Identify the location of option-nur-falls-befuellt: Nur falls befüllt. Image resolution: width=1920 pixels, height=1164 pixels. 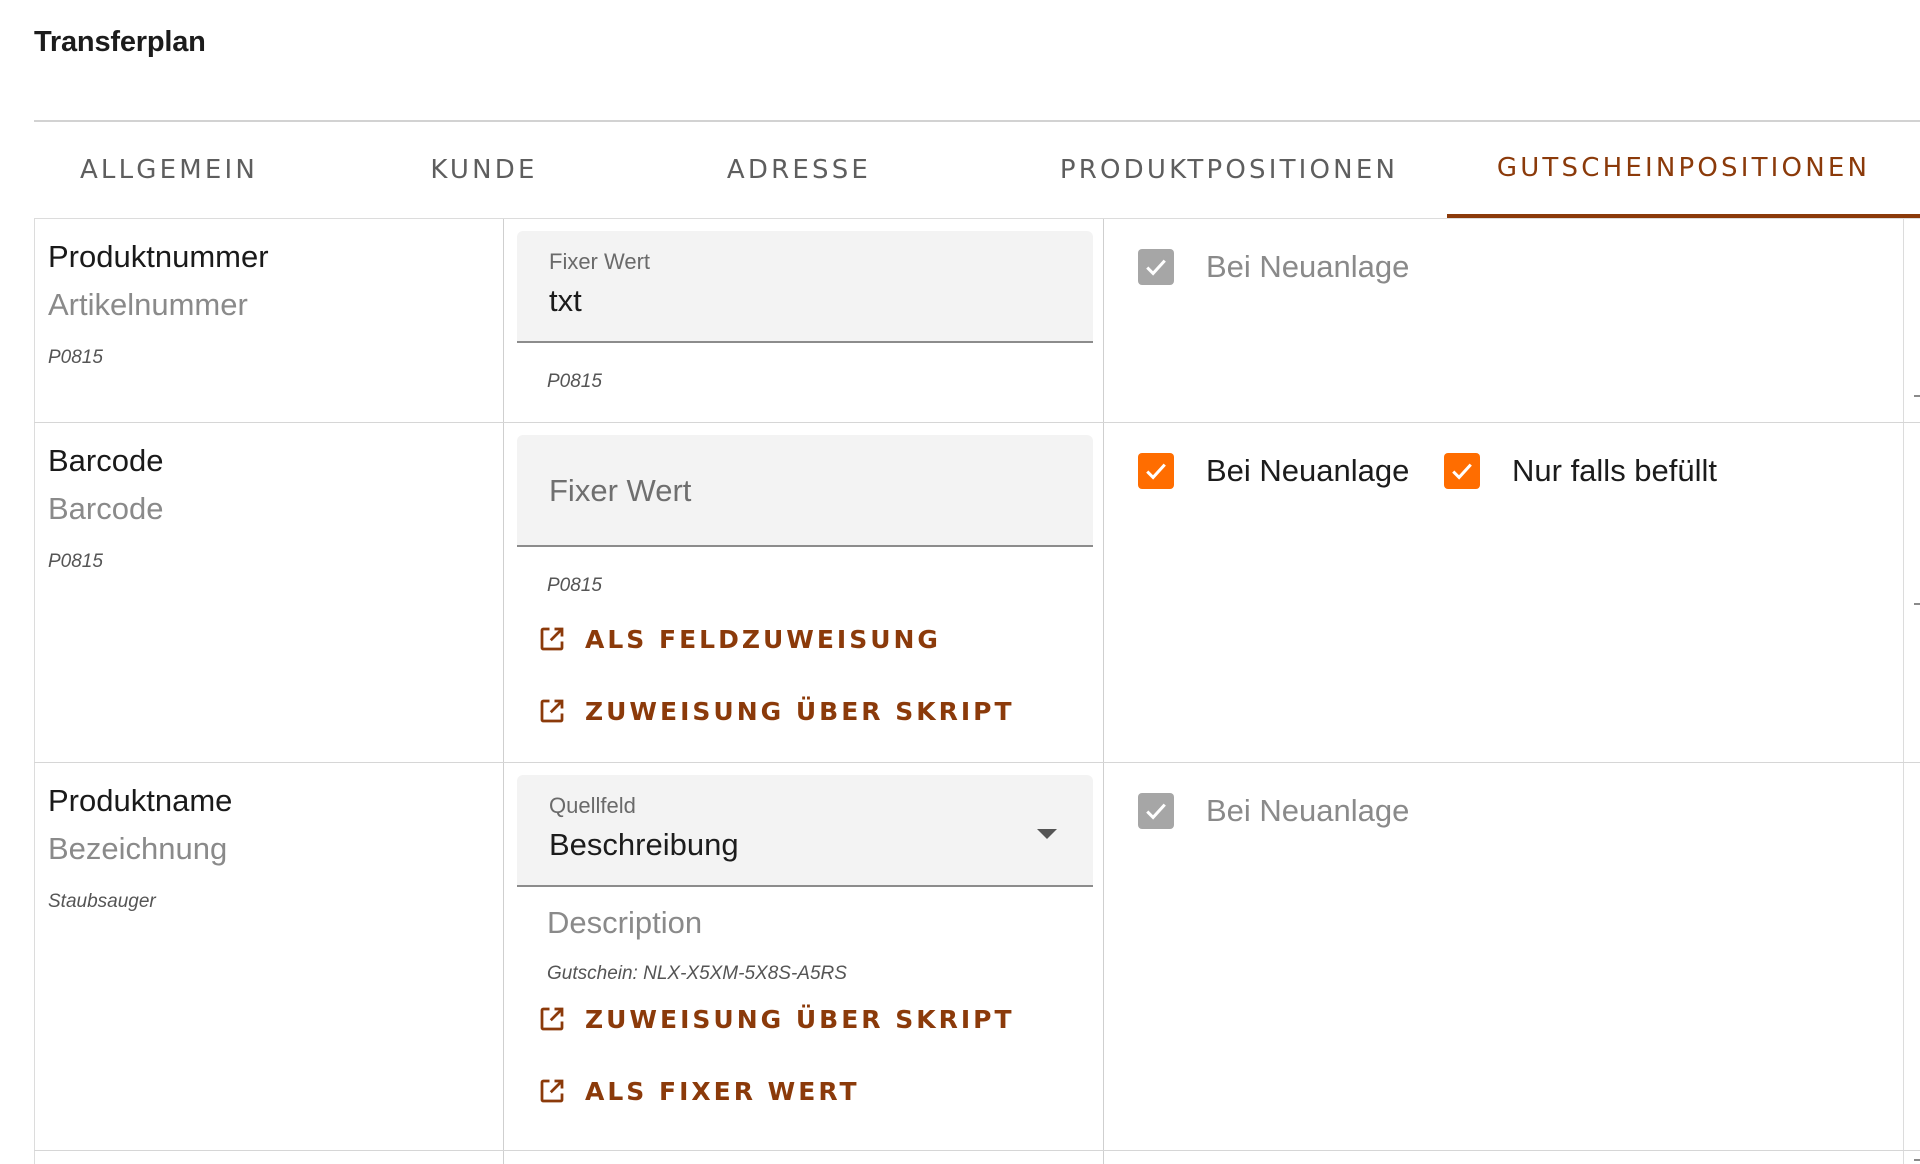
(1580, 471).